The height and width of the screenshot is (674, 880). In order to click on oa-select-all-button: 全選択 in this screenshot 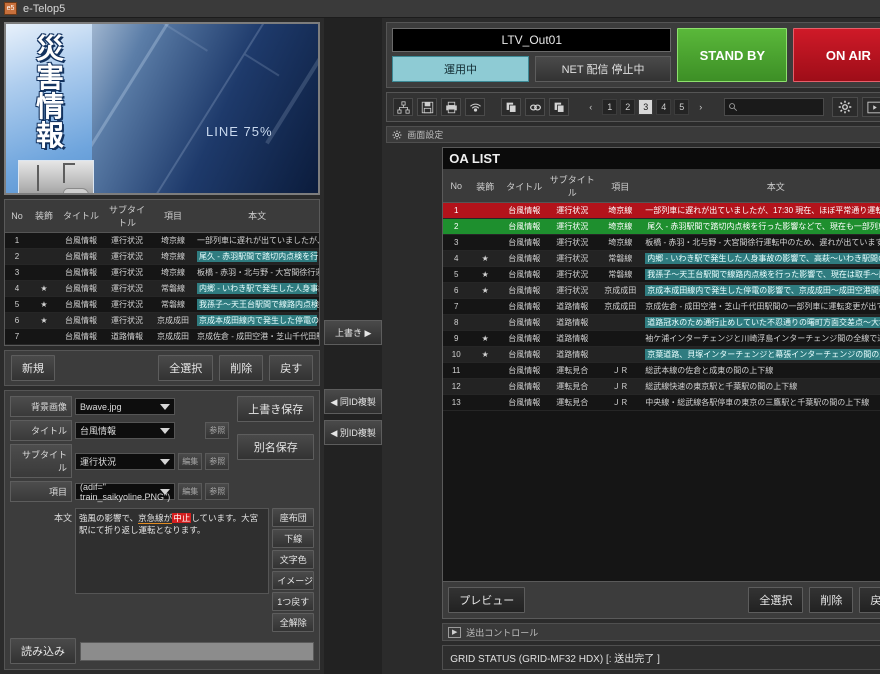, I will do `click(776, 600)`.